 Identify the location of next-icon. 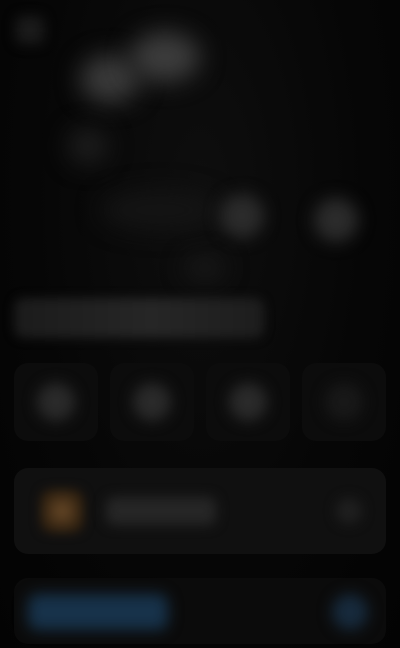
(248, 402).